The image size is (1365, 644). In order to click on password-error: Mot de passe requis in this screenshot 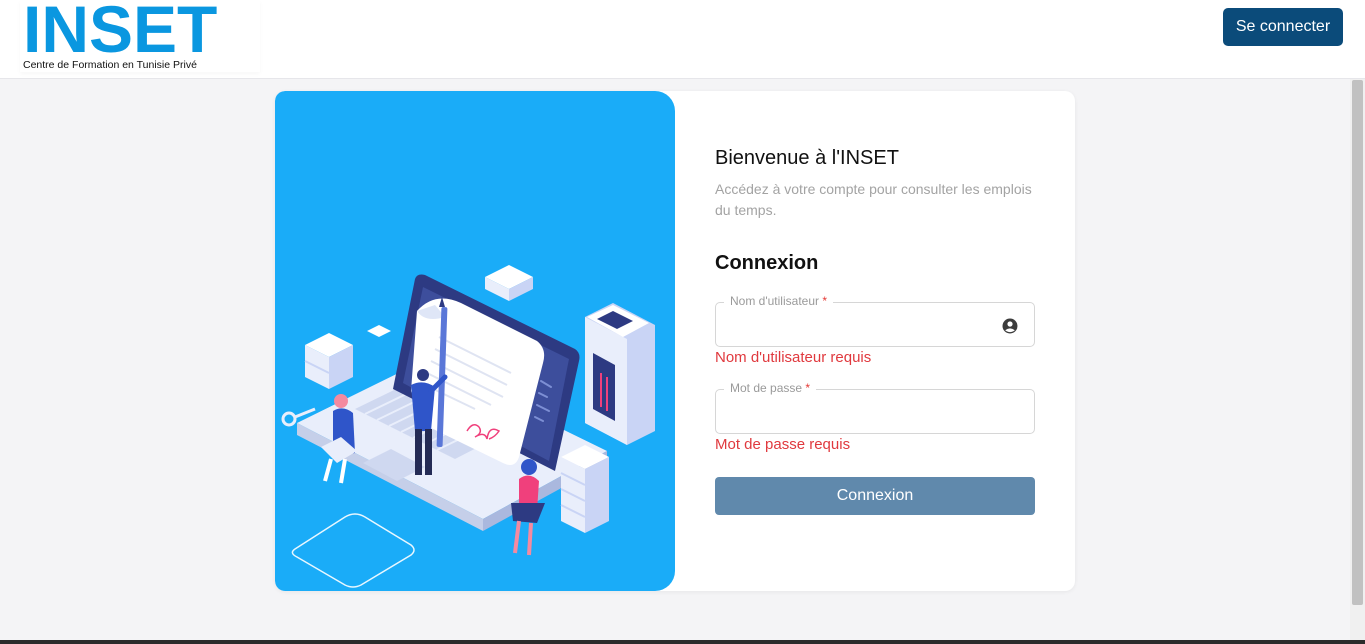, I will do `click(783, 444)`.